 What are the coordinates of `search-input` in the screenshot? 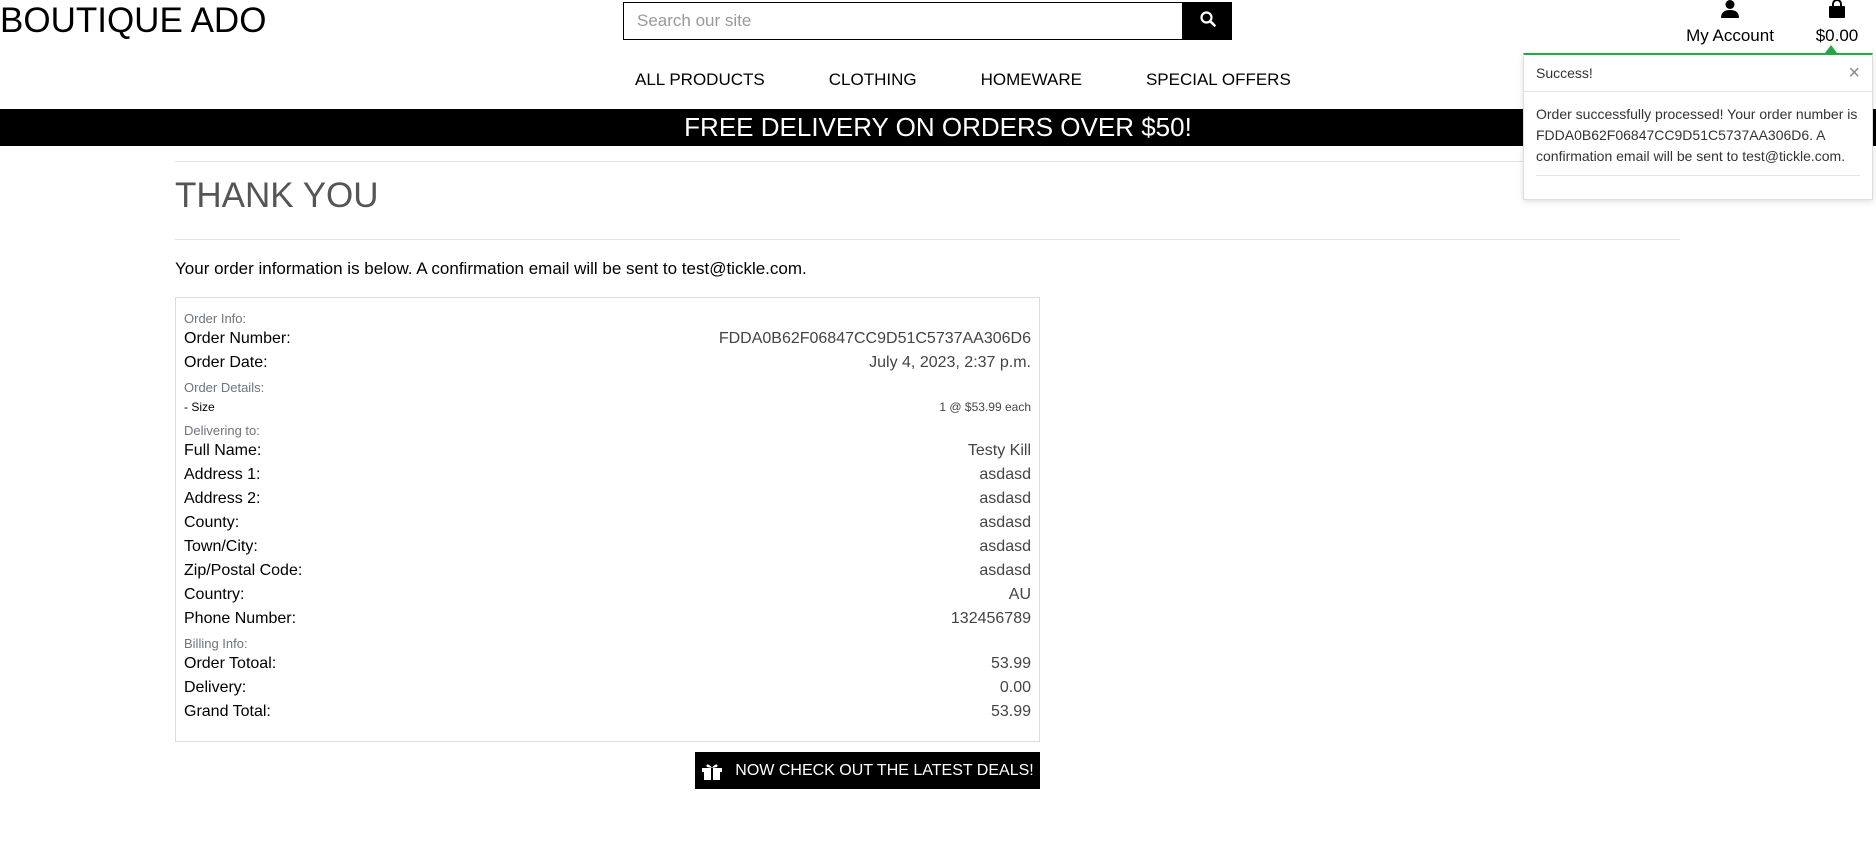 It's located at (903, 21).